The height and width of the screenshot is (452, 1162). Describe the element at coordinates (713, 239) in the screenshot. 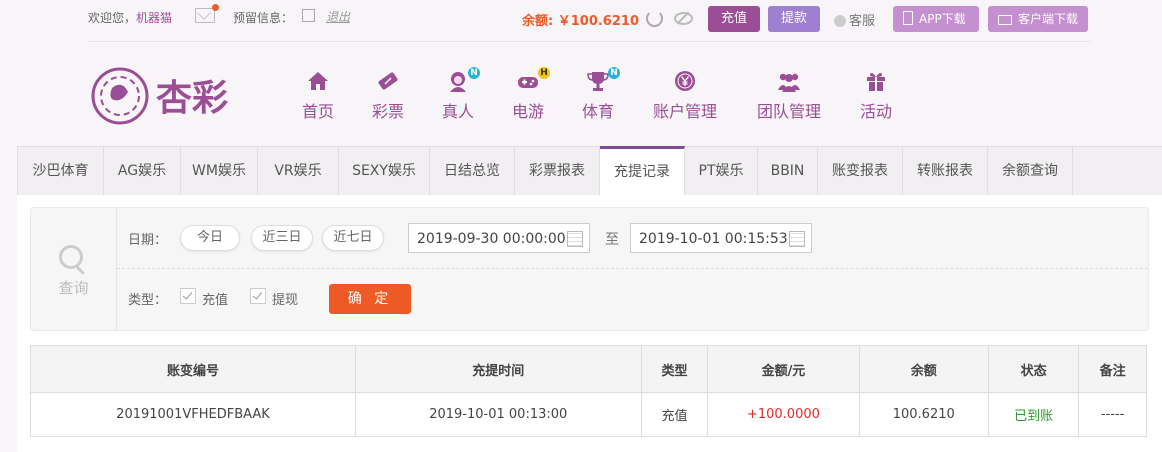

I see `end-date-value: 2019-10-01 00:15:53` at that location.